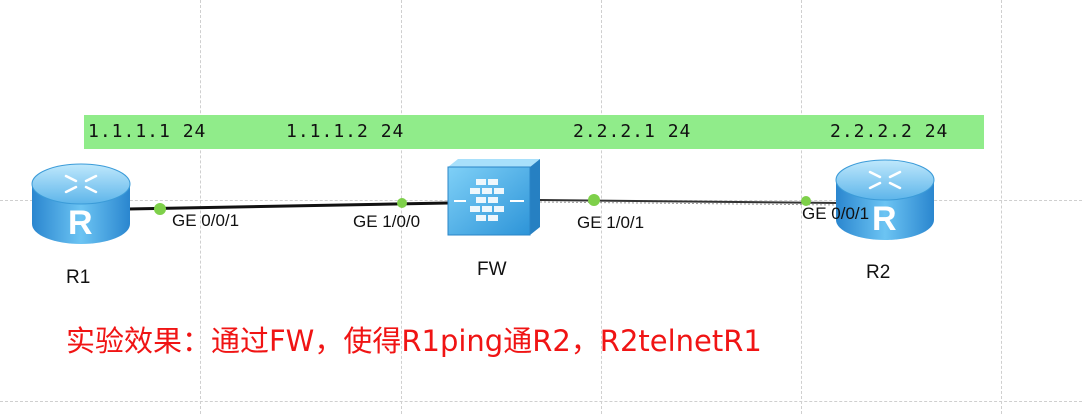  Describe the element at coordinates (836, 213) in the screenshot. I see `port-label-r2: GE 0/0/1` at that location.